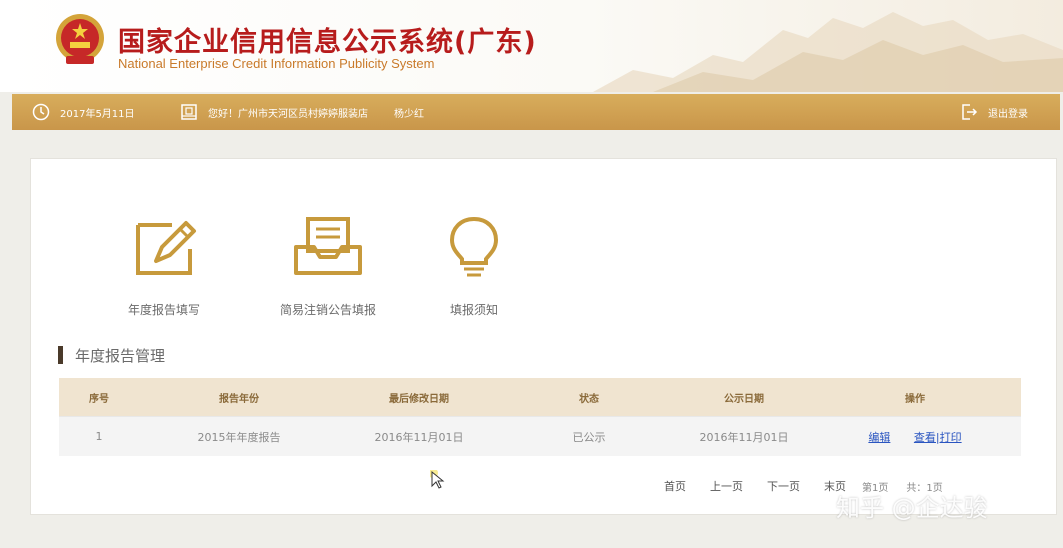  I want to click on first-page-button: 首页, so click(675, 486).